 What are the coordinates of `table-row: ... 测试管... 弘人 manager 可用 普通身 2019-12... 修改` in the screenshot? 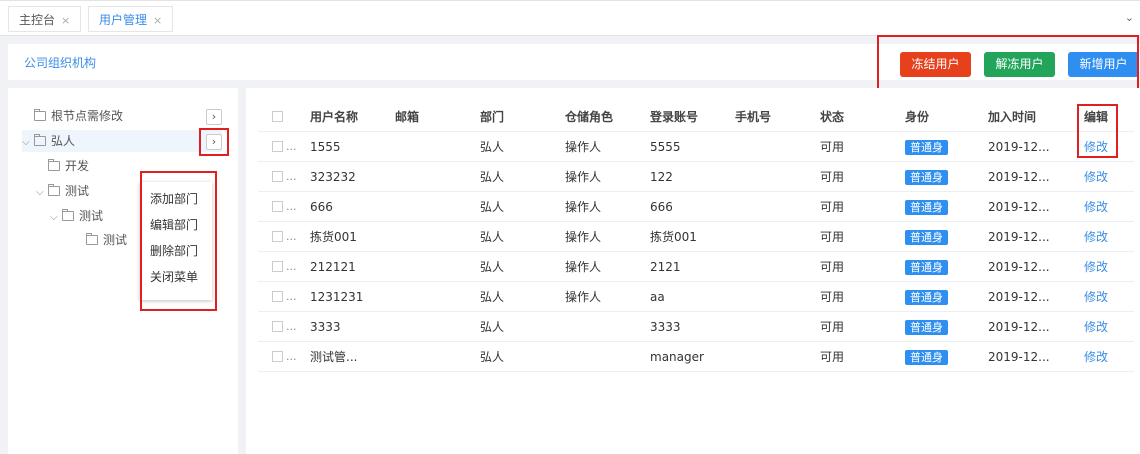 It's located at (696, 357).